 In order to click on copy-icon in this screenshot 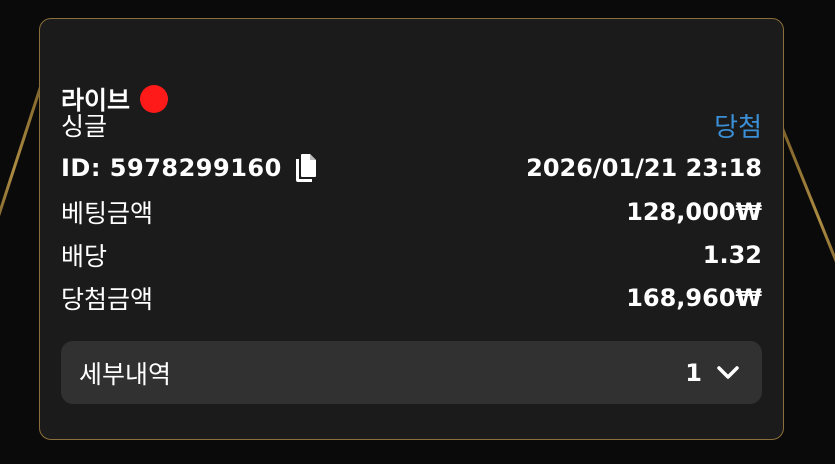, I will do `click(305, 168)`.